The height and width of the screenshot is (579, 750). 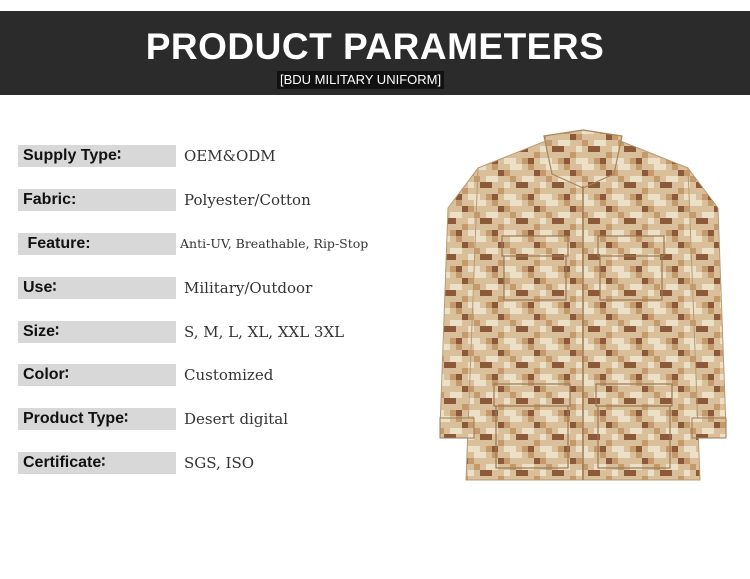 I want to click on param-value: S, M, L, XL, XXL 3XL, so click(x=264, y=332).